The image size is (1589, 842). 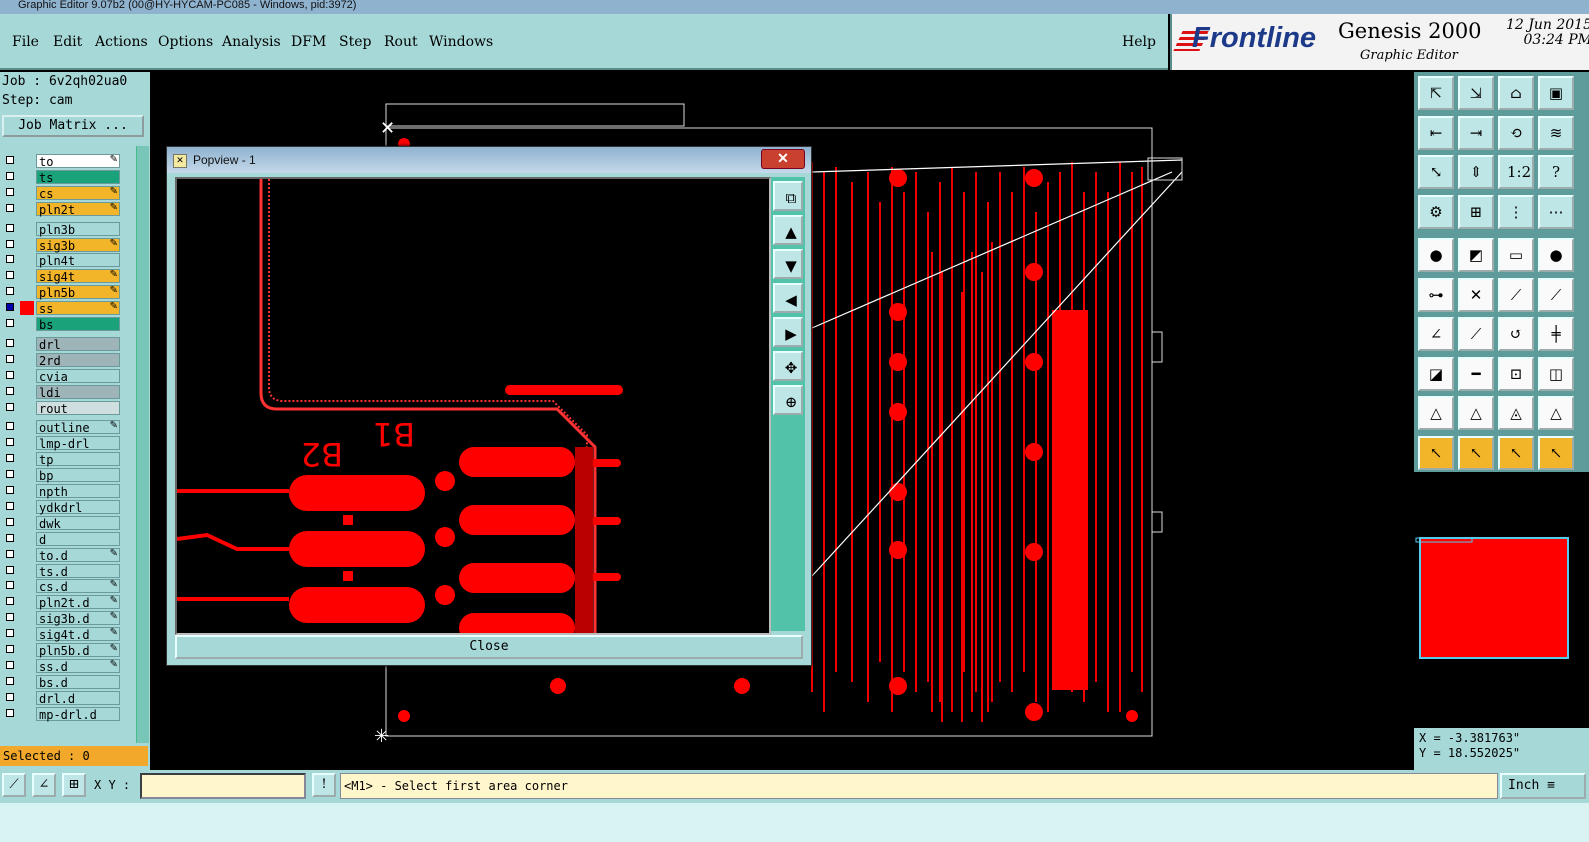 I want to click on layer-name: pln5b.d, so click(x=78, y=650).